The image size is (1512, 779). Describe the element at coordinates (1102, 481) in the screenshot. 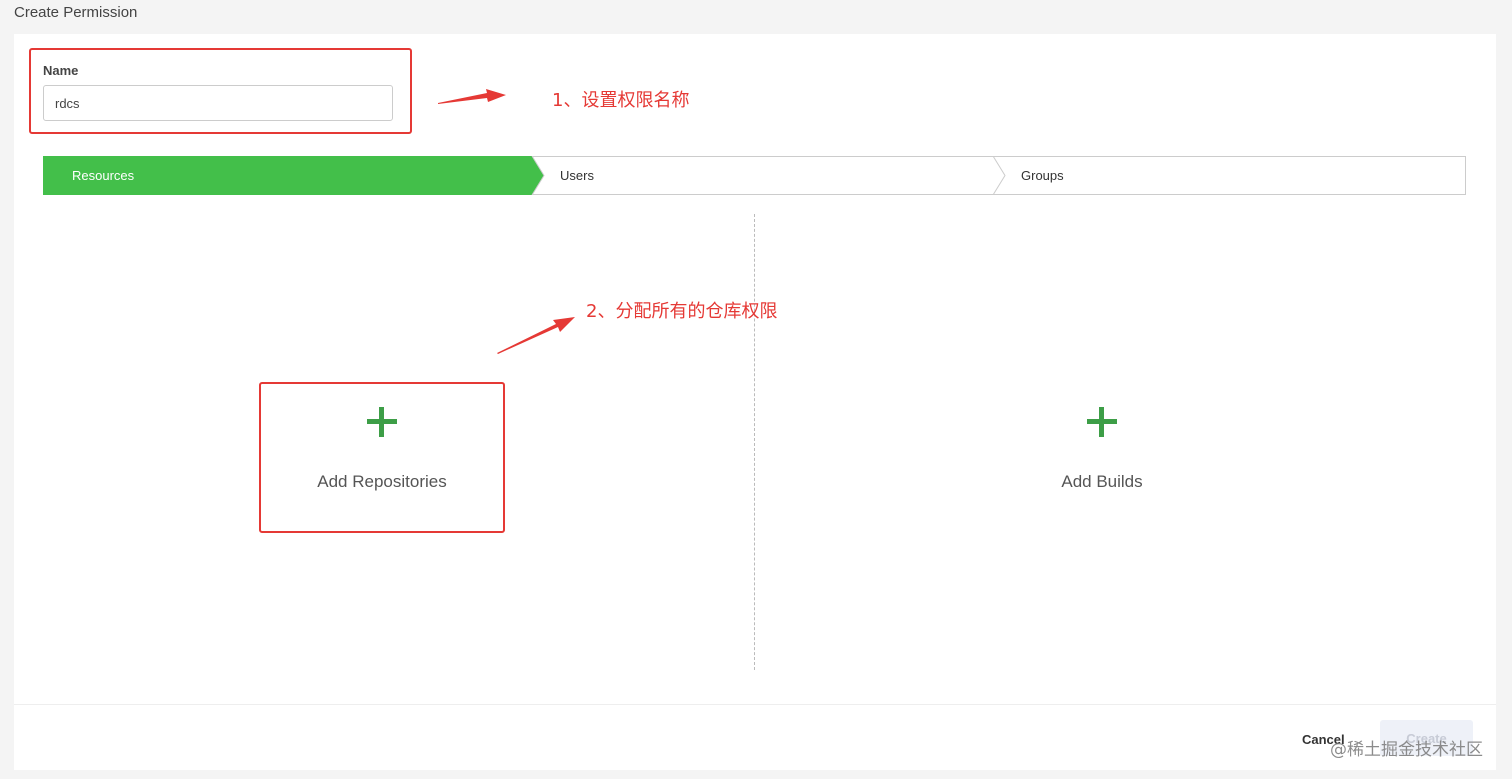

I see `add-builds-label: Add Builds` at that location.